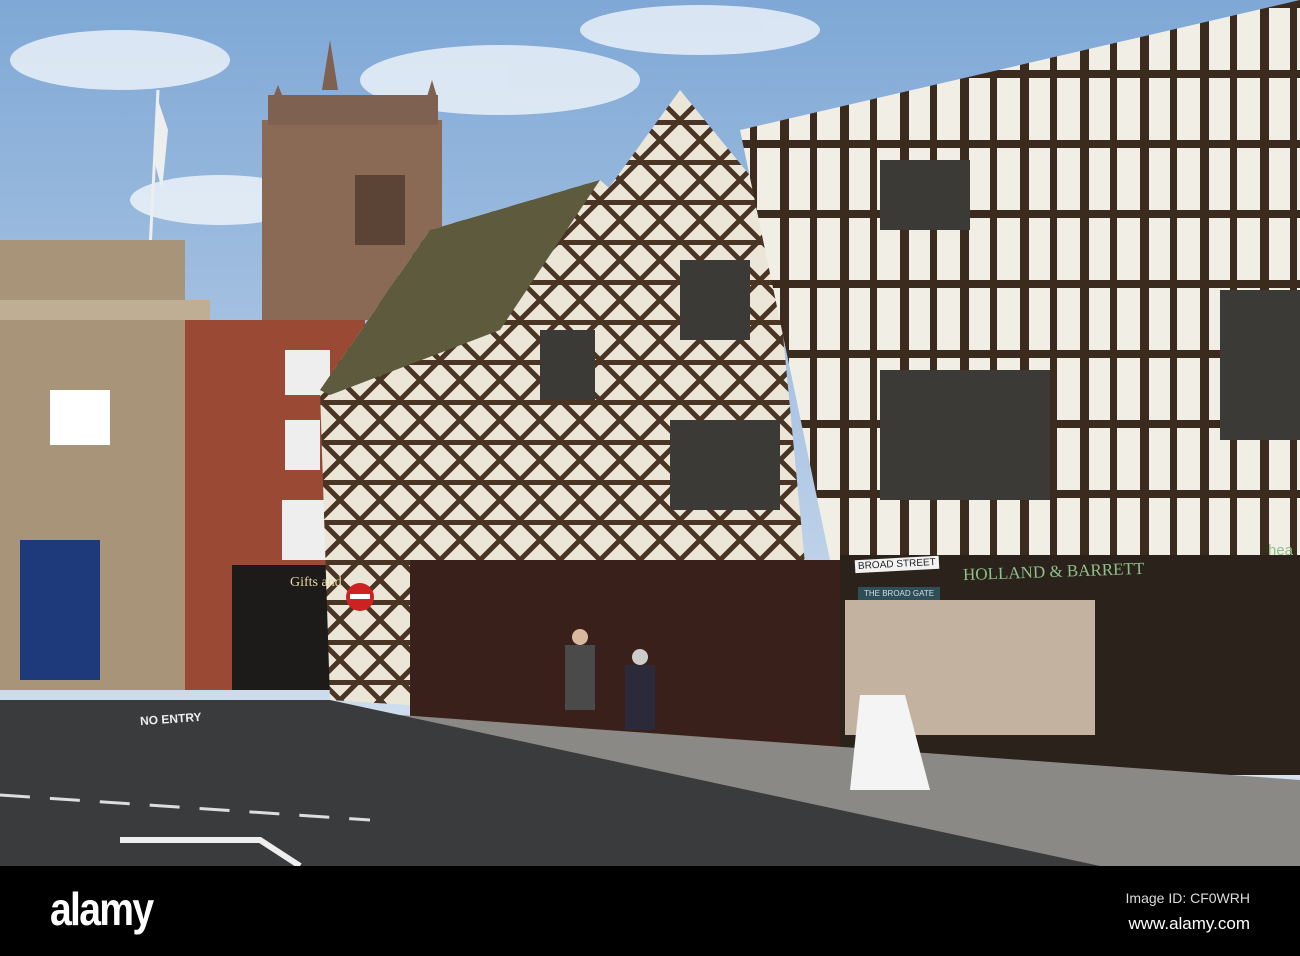 This screenshot has width=1300, height=956. What do you see at coordinates (1281, 550) in the screenshot?
I see `partial-shop-sign: hea` at bounding box center [1281, 550].